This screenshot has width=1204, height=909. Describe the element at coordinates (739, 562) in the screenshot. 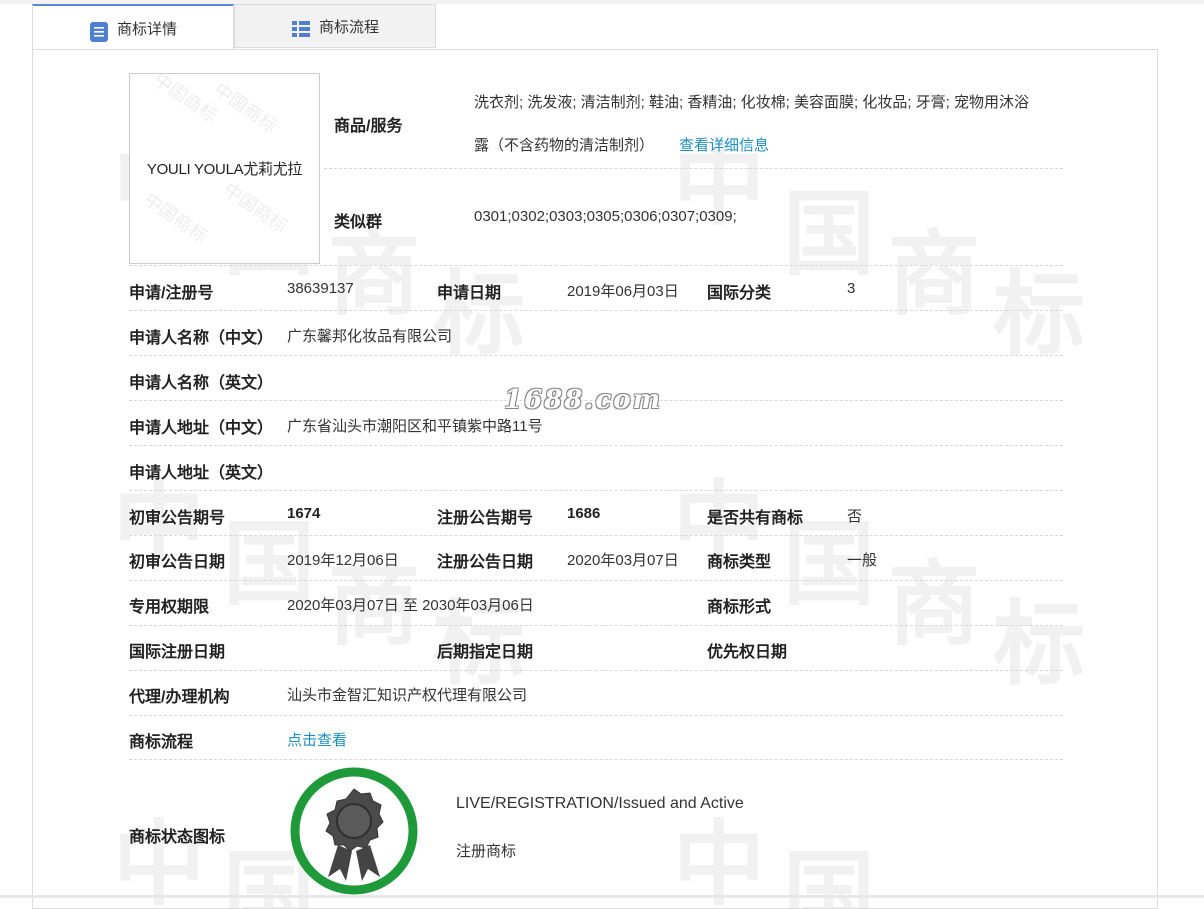

I see `tm-type-label: 商标类型` at that location.